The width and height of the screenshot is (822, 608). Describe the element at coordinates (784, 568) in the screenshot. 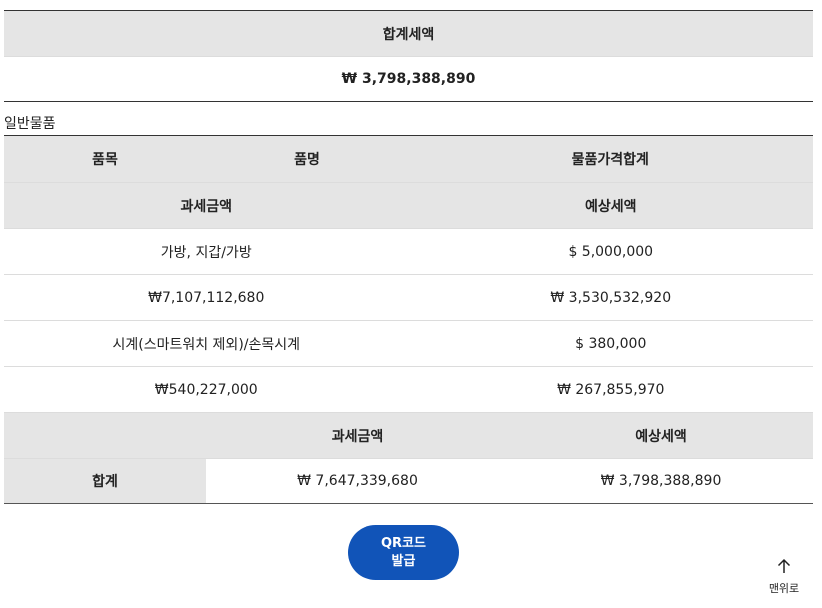

I see `arrow-up-icon` at that location.